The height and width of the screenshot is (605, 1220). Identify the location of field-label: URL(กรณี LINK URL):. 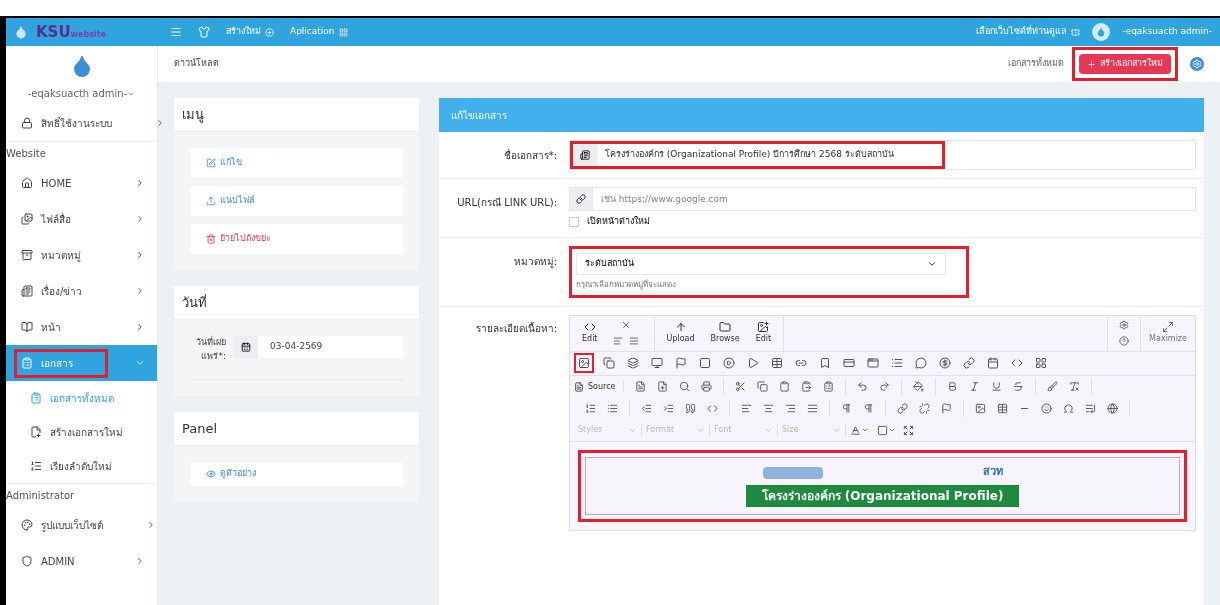
(507, 203).